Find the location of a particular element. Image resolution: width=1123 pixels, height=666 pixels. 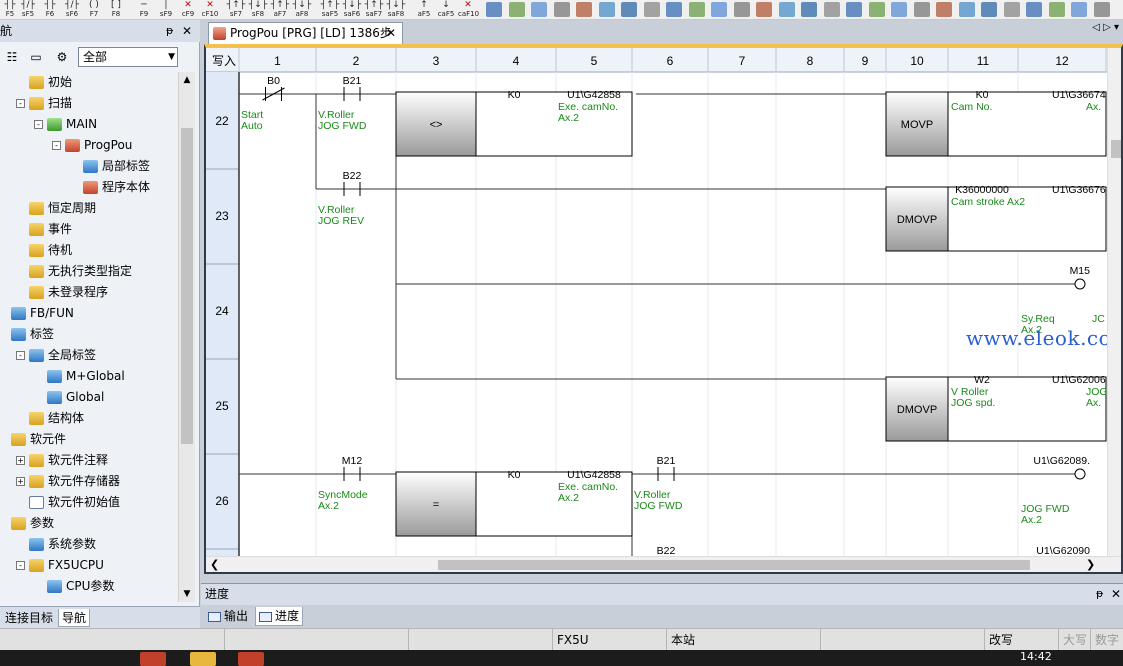

tree-item: - FX5UCPU is located at coordinates (60, 565).